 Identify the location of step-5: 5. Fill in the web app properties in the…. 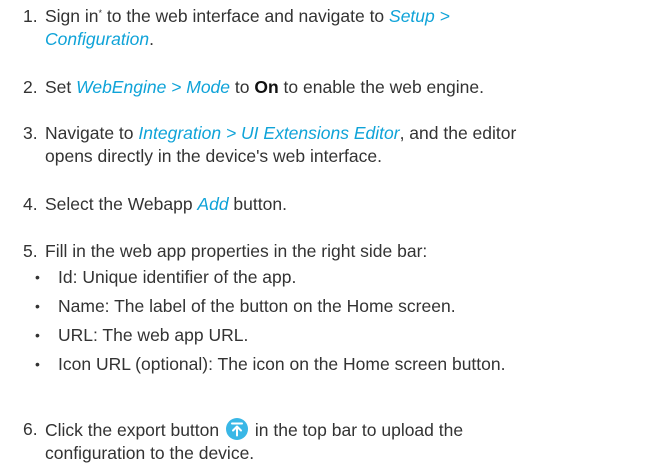
(330, 251).